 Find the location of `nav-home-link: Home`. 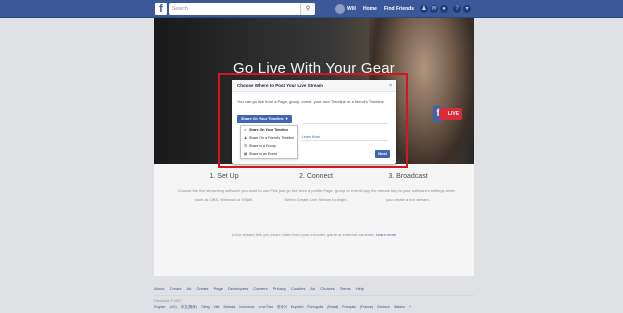

nav-home-link: Home is located at coordinates (370, 9).